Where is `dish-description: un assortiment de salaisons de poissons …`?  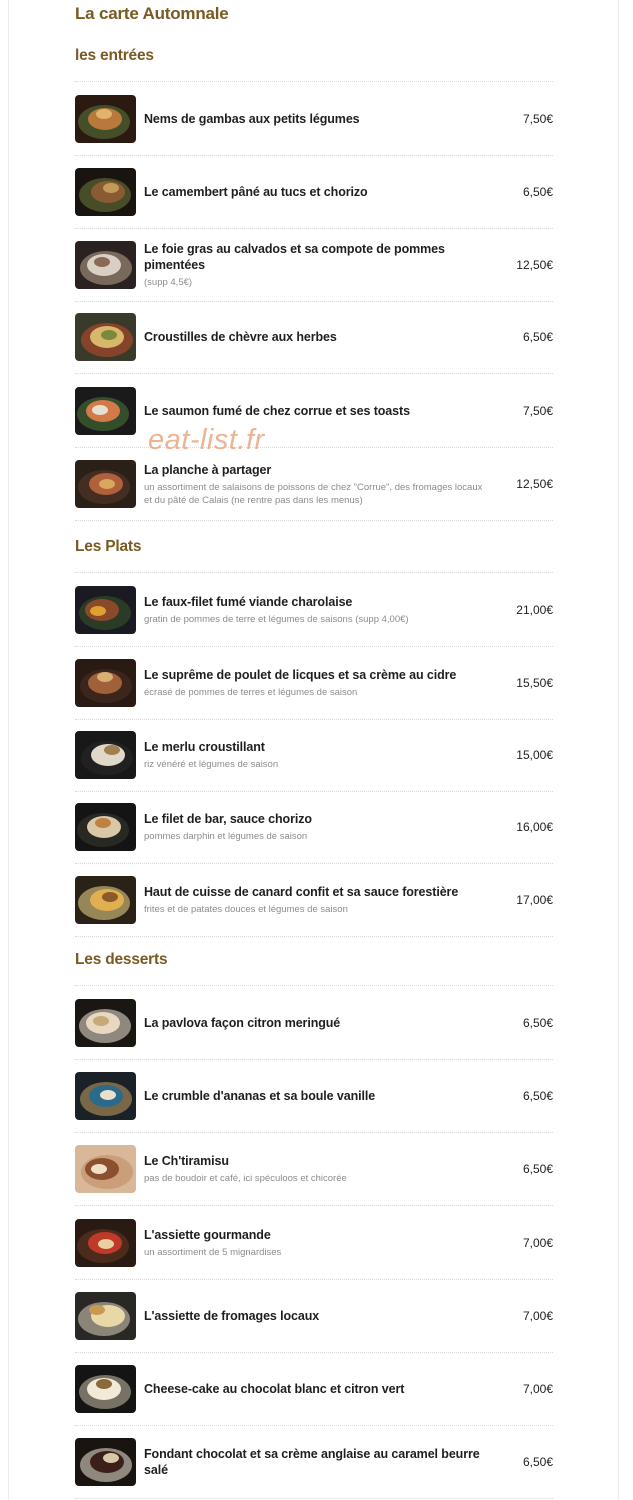 dish-description: un assortiment de salaisons de poissons … is located at coordinates (313, 493).